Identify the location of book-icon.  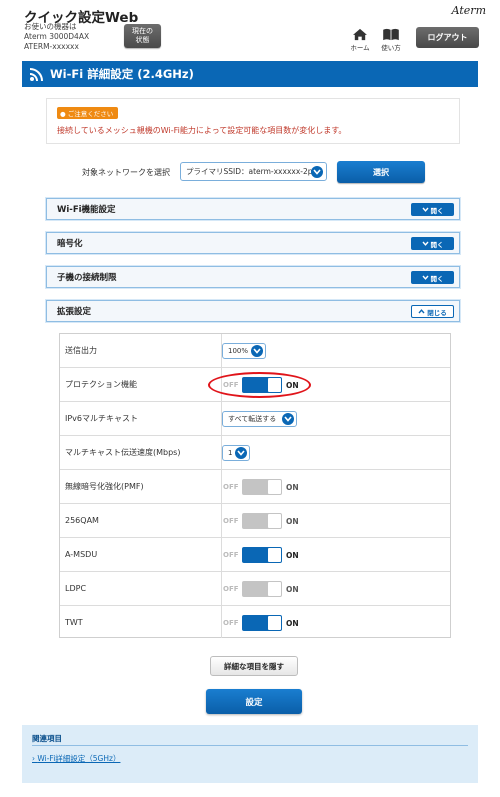
(391, 34).